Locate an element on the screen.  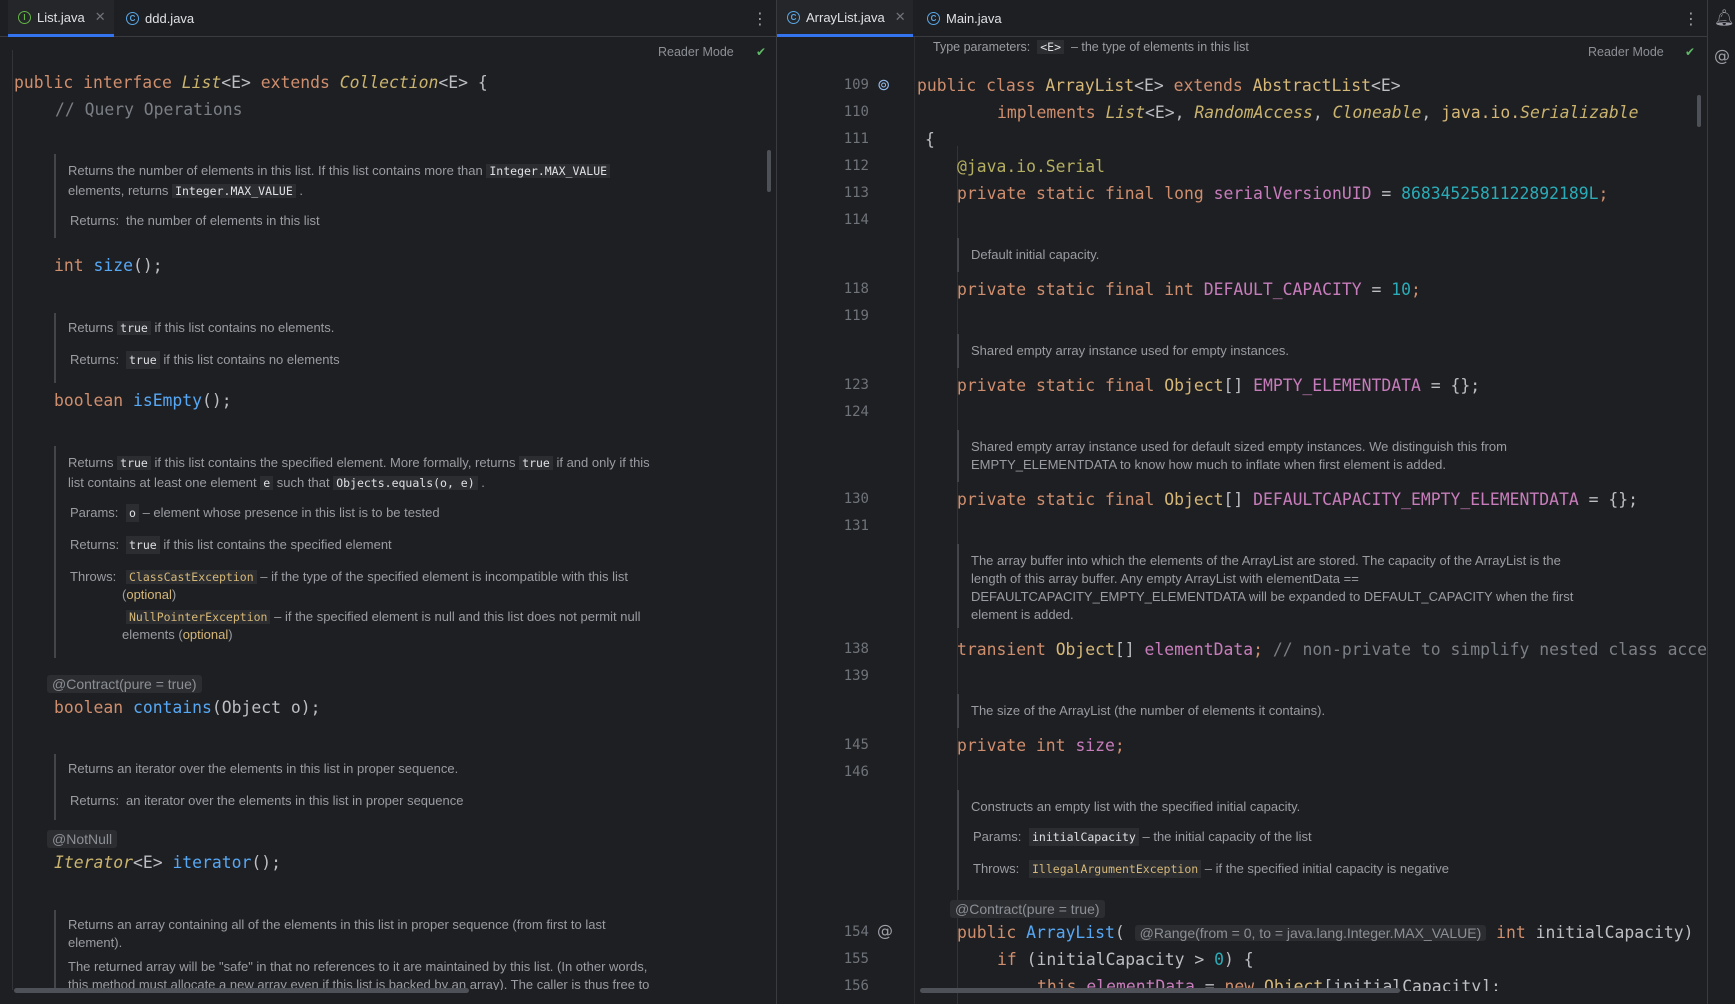
contains-method: boolean contains(Object o); is located at coordinates (187, 707).